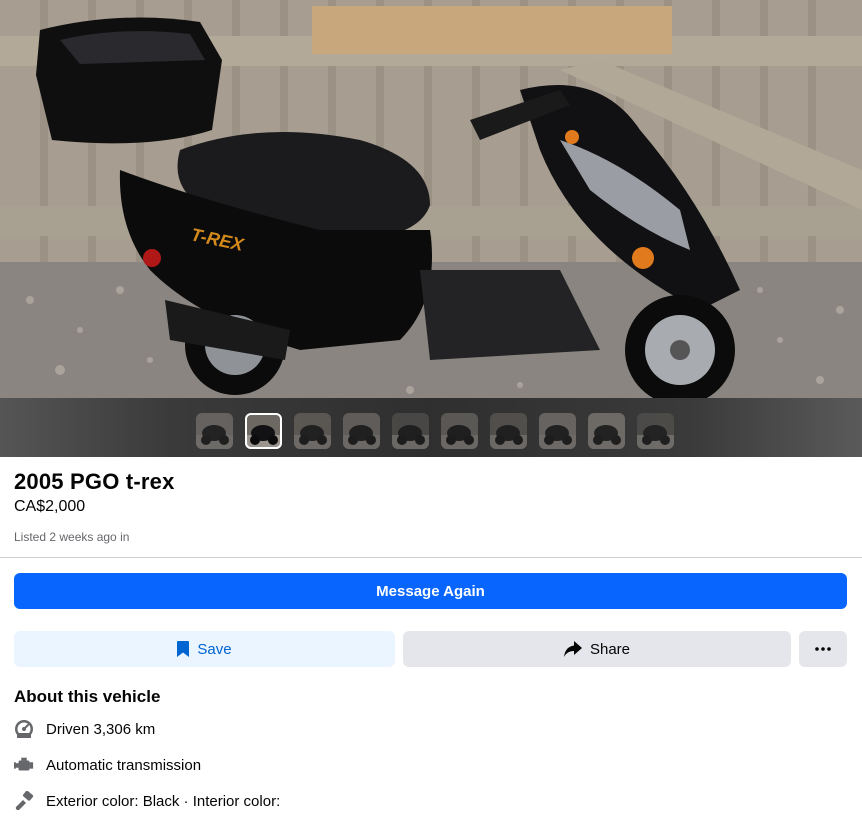  What do you see at coordinates (94, 481) in the screenshot?
I see `listing-title: 2005 PGO t-rex` at bounding box center [94, 481].